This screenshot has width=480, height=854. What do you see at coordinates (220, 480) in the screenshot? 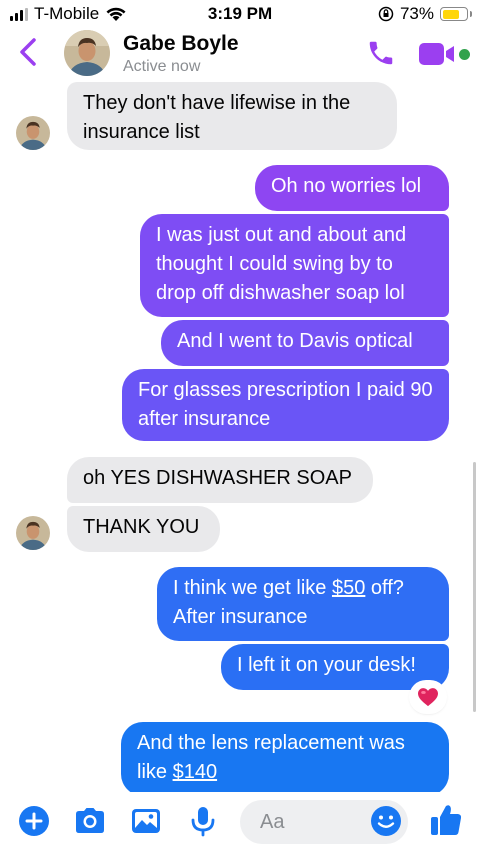
I see `message-incoming: oh YES DISHWASHER SOAP` at bounding box center [220, 480].